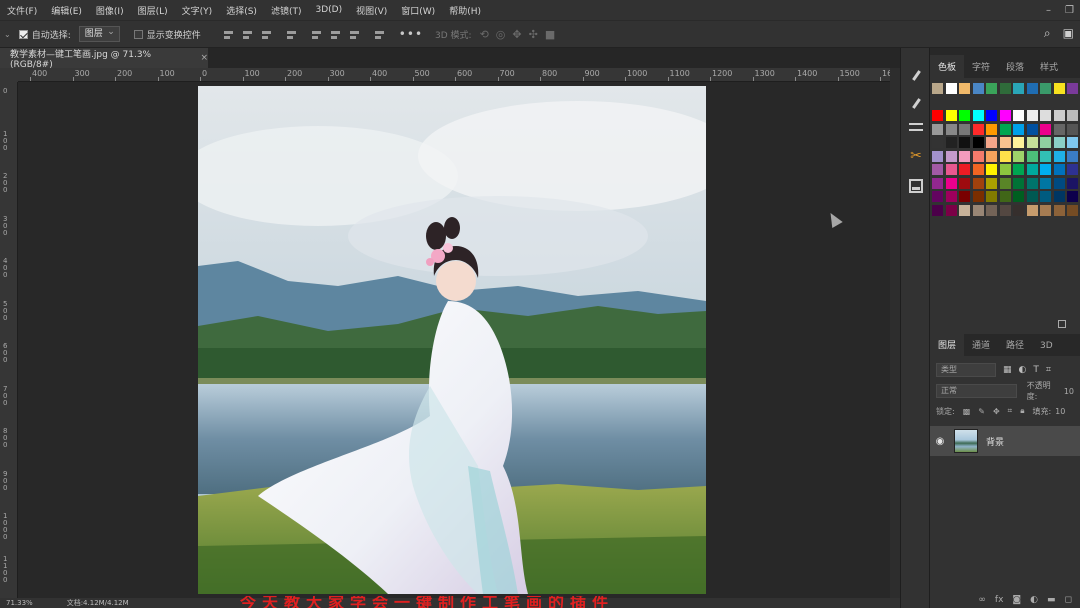 Image resolution: width=1080 pixels, height=608 pixels. Describe the element at coordinates (316, 34) in the screenshot. I see `align-top-icon` at that location.